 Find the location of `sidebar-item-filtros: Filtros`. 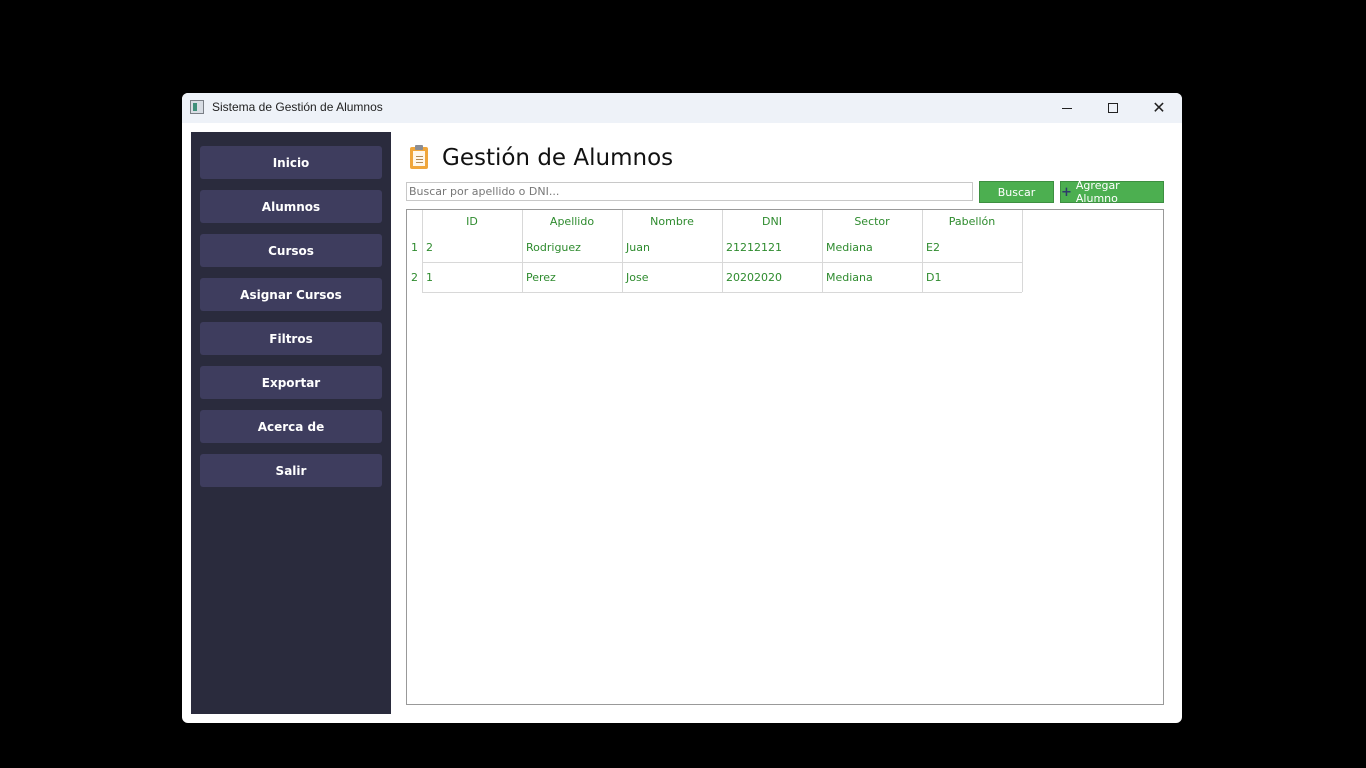

sidebar-item-filtros: Filtros is located at coordinates (291, 338).